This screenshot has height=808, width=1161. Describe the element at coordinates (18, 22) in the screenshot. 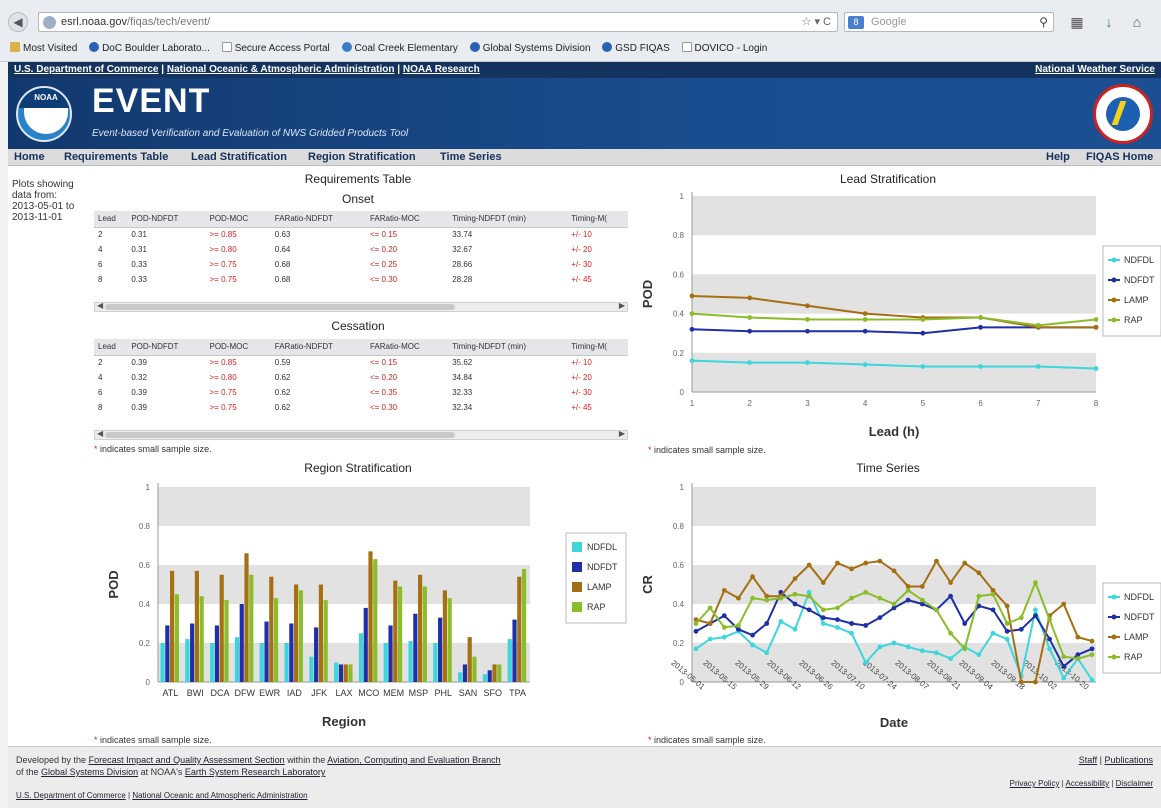

I see `back-arrow-icon: ◀` at that location.